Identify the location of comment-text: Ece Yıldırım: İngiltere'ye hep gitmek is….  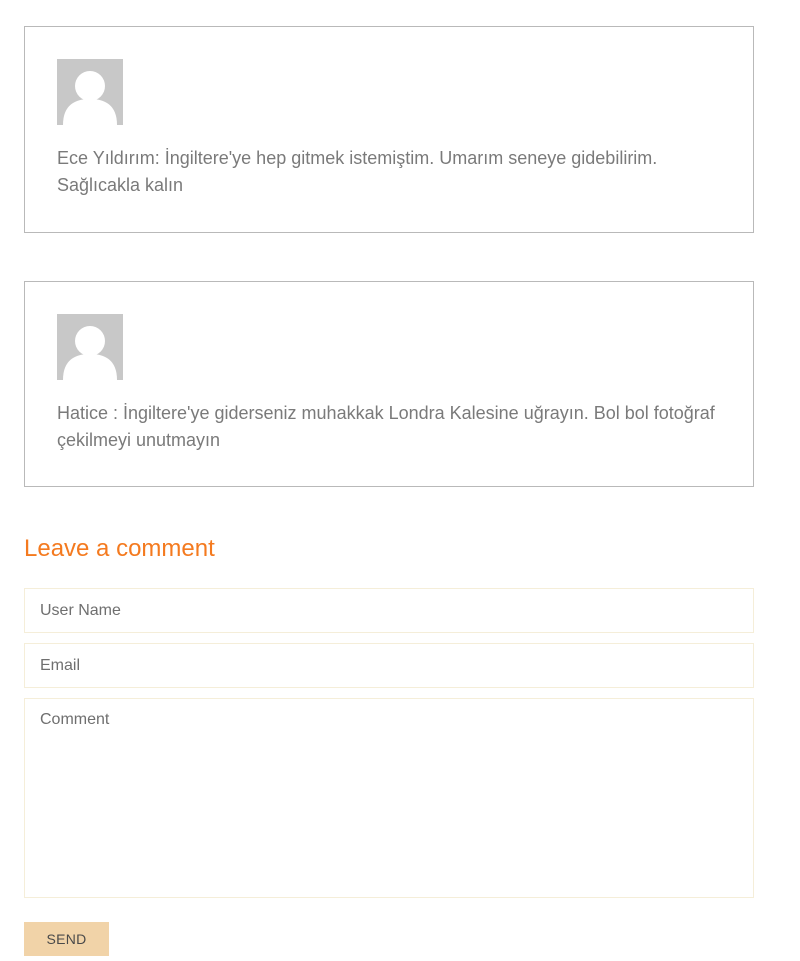
(357, 171).